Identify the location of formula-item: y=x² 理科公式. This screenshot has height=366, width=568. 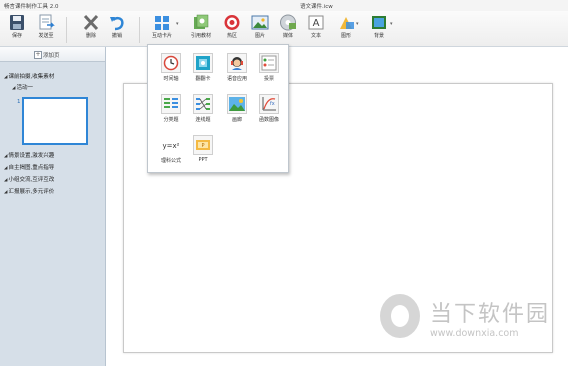
(171, 150).